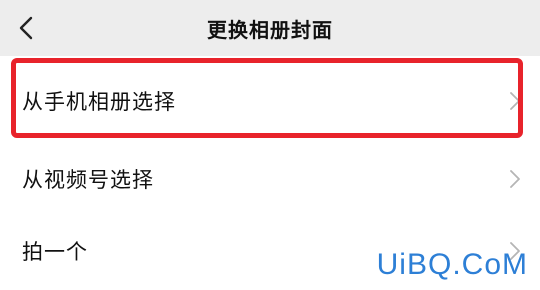 The height and width of the screenshot is (290, 540). What do you see at coordinates (55, 252) in the screenshot?
I see `option-label: 拍一个` at bounding box center [55, 252].